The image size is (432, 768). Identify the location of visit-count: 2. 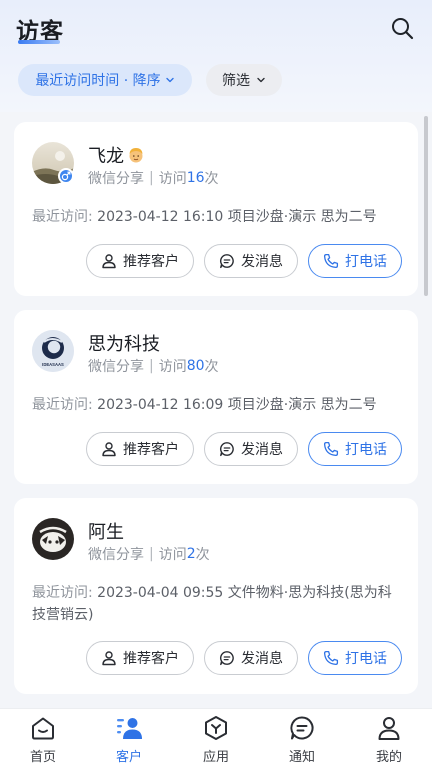
(191, 554).